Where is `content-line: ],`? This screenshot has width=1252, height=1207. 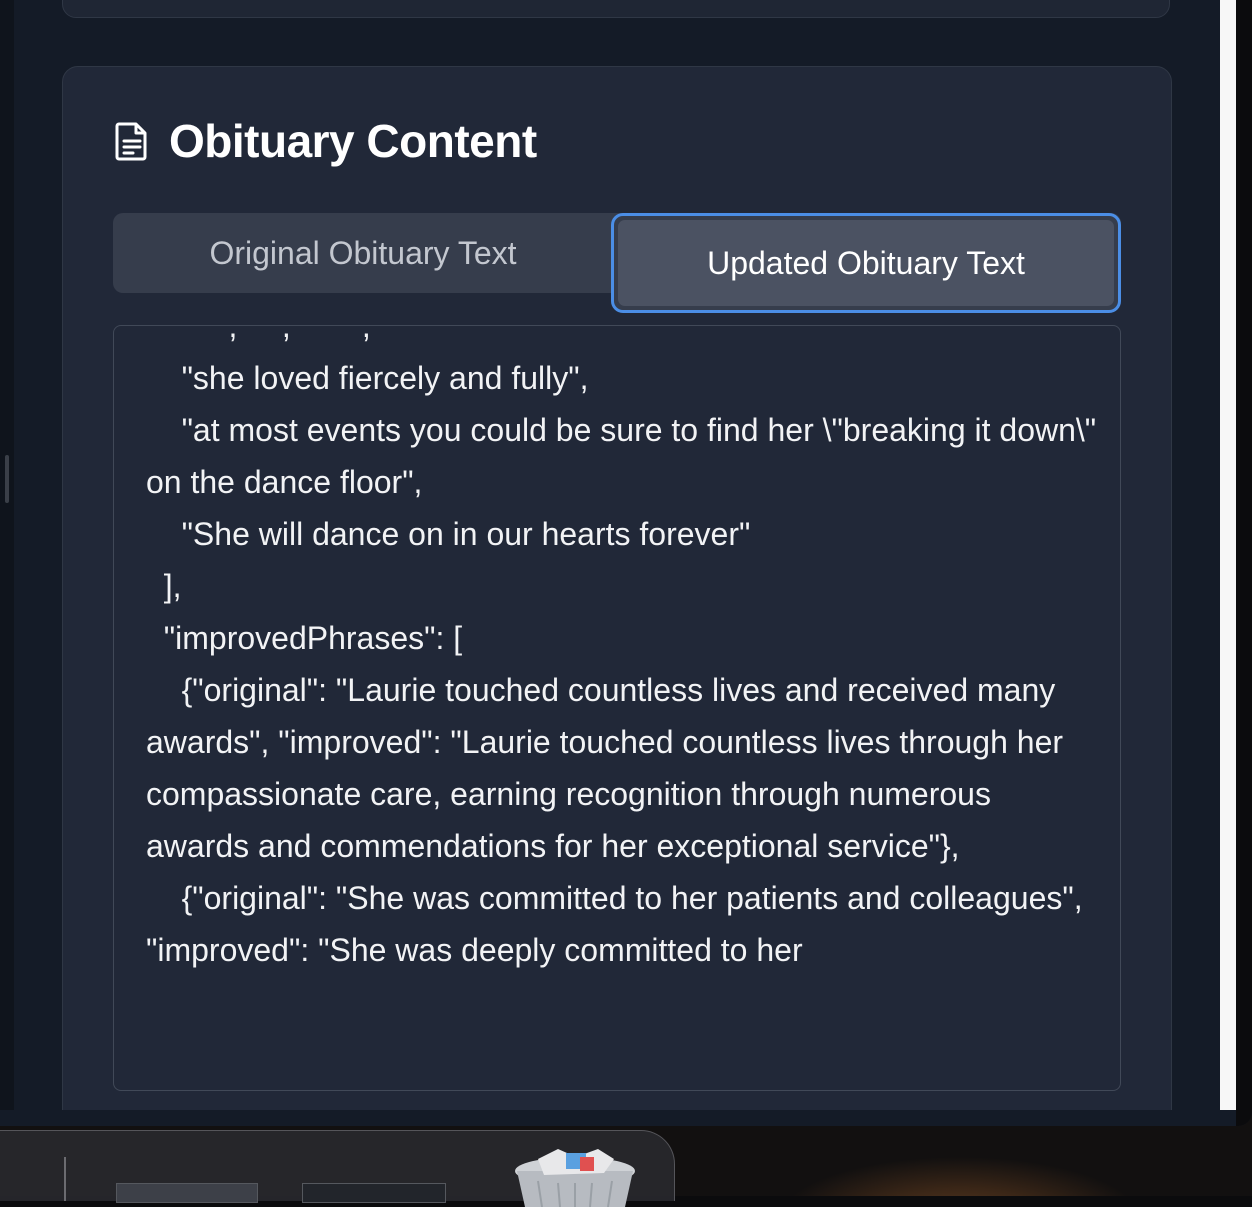
content-line: ], is located at coordinates (164, 586).